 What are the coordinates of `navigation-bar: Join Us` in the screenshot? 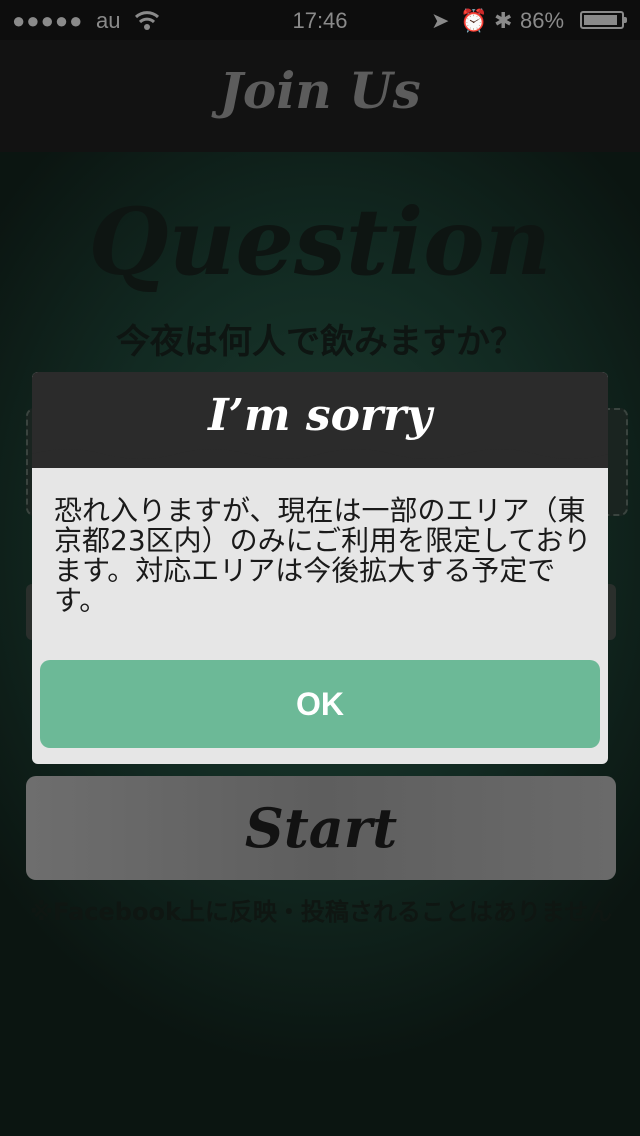 It's located at (320, 96).